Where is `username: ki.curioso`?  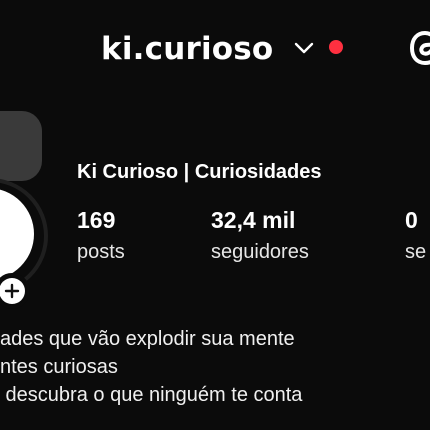
username: ki.curioso is located at coordinates (187, 49).